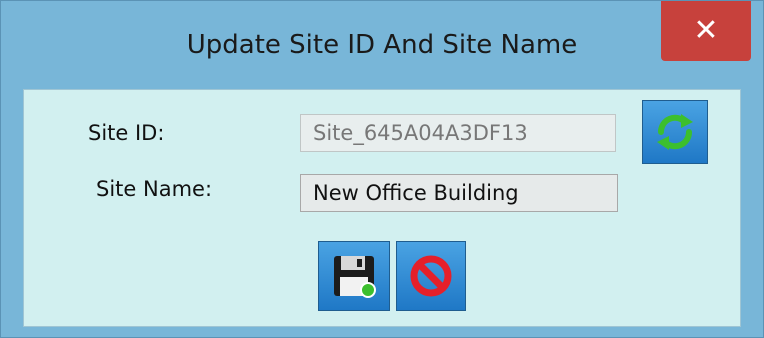 The width and height of the screenshot is (764, 338). I want to click on refresh-icon, so click(675, 132).